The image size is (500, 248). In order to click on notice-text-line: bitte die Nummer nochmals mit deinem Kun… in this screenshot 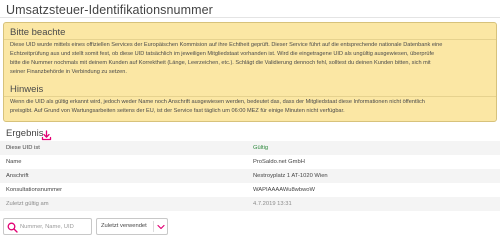, I will do `click(220, 63)`.